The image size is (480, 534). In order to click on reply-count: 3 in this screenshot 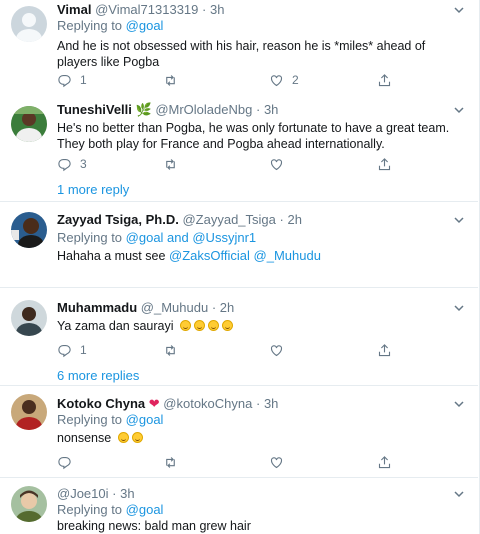, I will do `click(83, 164)`.